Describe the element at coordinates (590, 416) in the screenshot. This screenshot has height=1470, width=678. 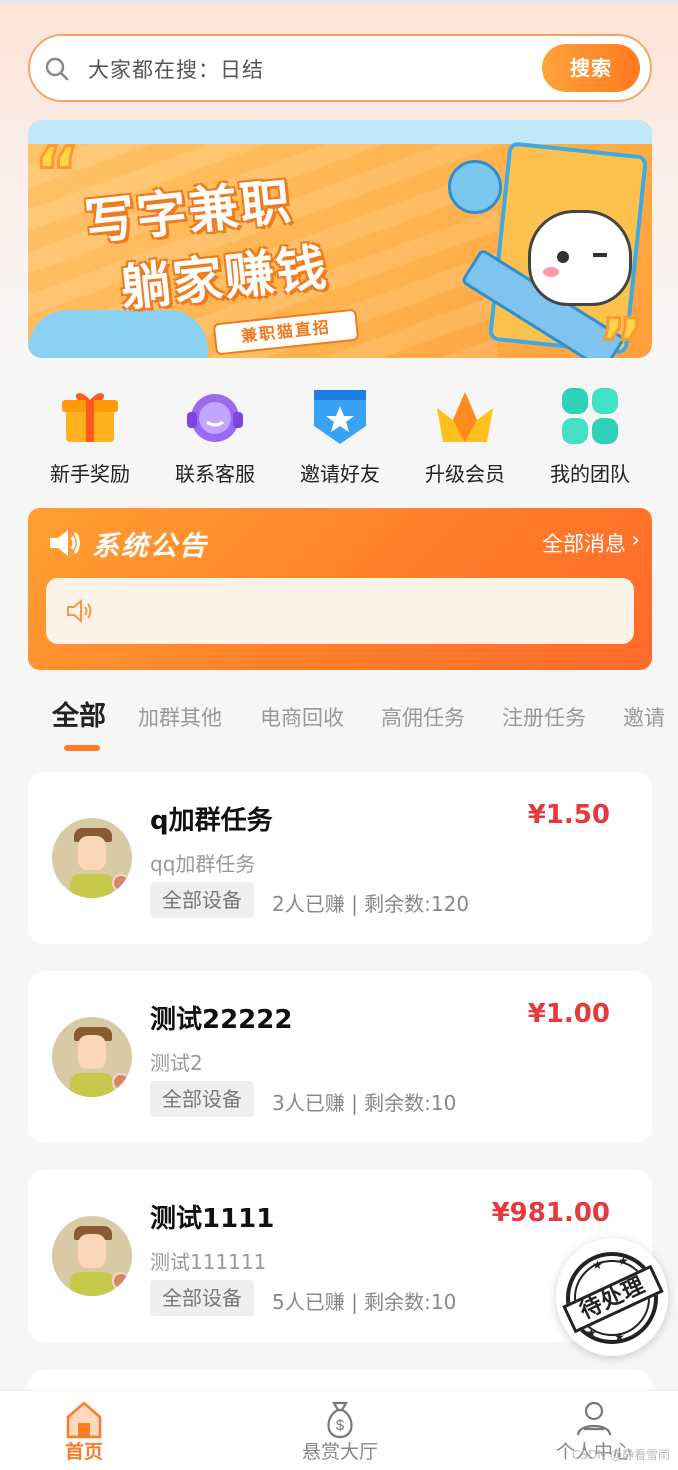
I see `grid-icon` at that location.